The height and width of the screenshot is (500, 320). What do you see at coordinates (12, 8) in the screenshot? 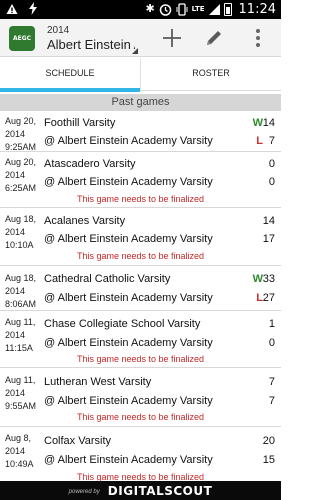
I see `warning-icon` at bounding box center [12, 8].